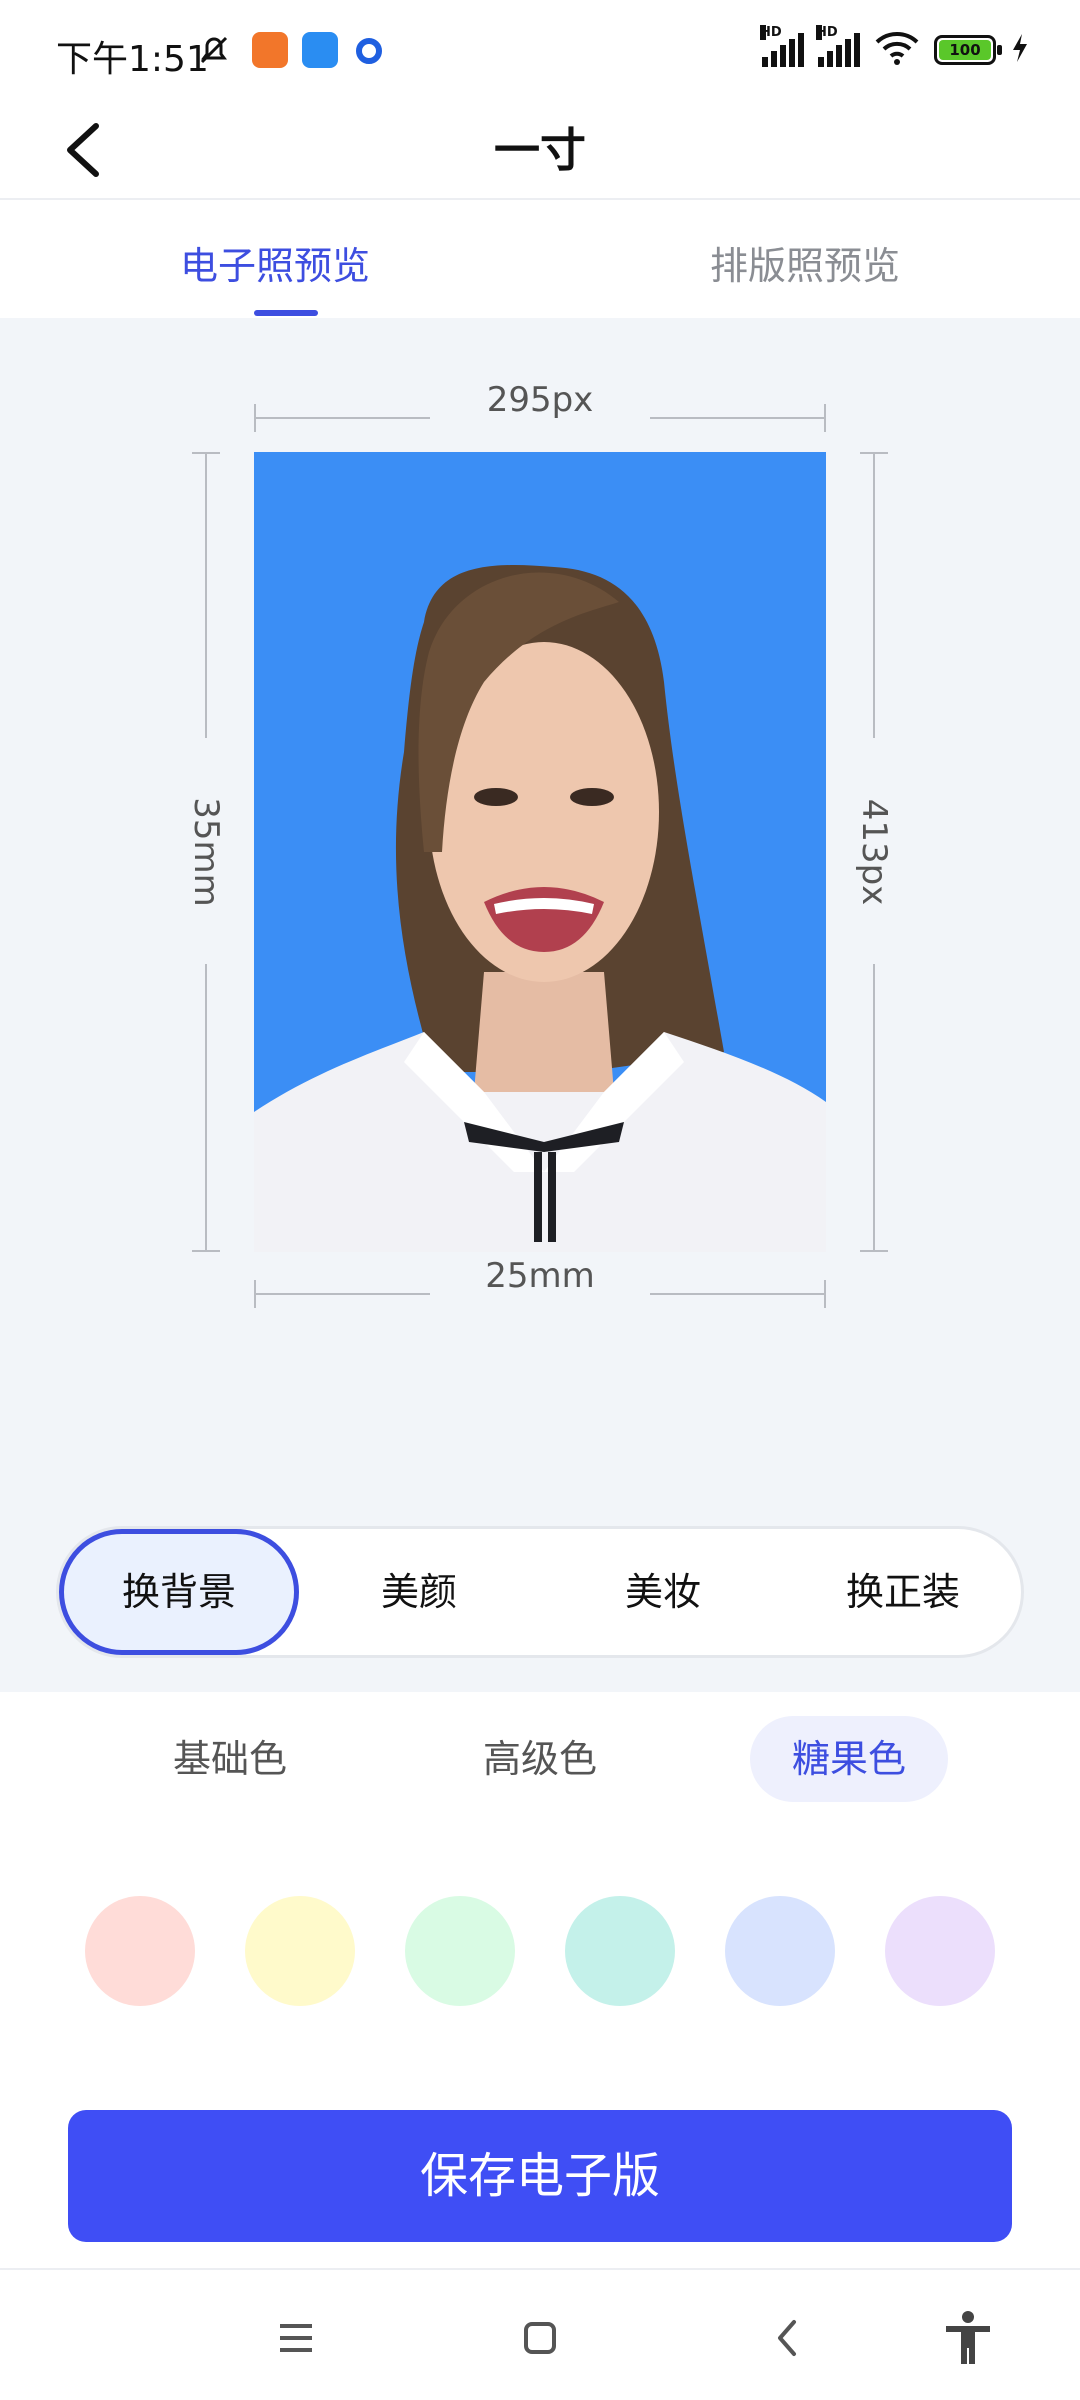 The width and height of the screenshot is (1080, 2400). What do you see at coordinates (1020, 50) in the screenshot?
I see `charging-icon` at bounding box center [1020, 50].